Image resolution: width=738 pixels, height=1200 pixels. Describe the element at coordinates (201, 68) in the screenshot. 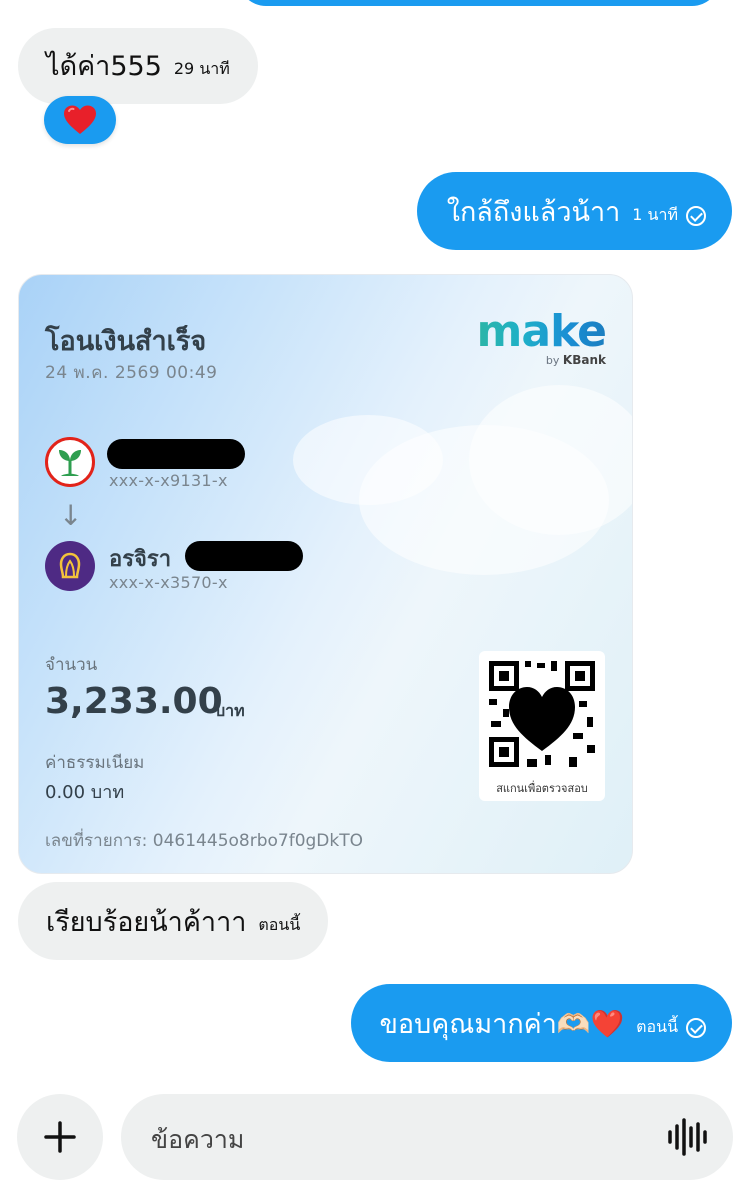

I see `message-timestamp: 29 นาที` at that location.